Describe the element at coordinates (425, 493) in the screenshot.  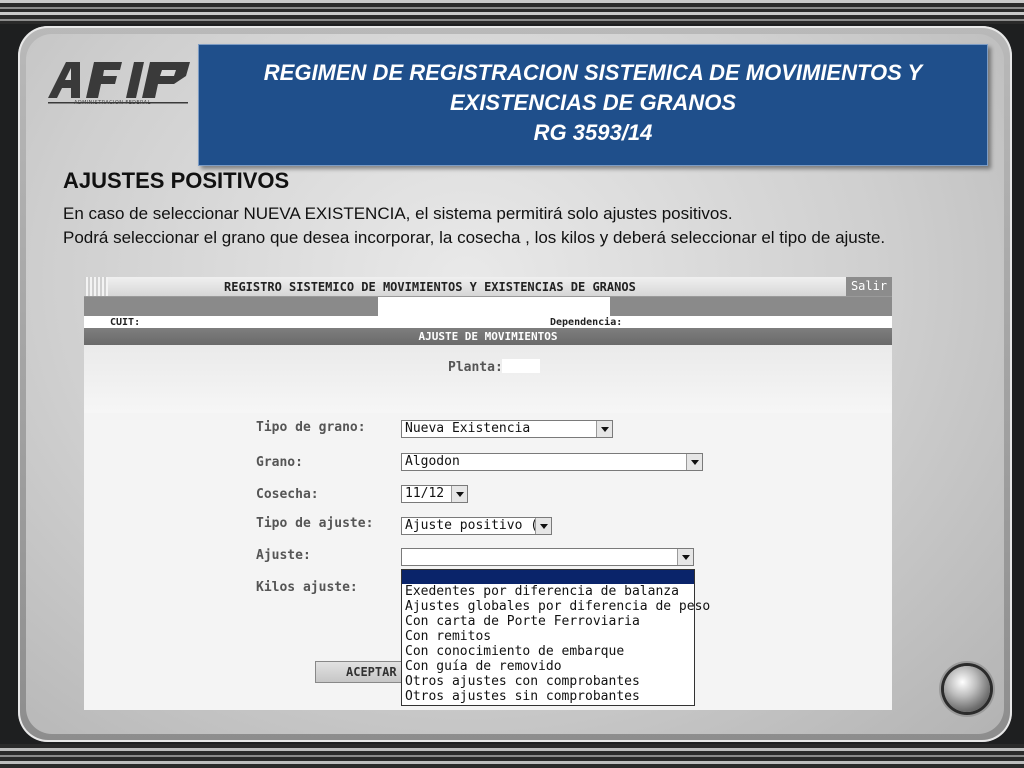
I see `cosecha-value: 11/12` at that location.